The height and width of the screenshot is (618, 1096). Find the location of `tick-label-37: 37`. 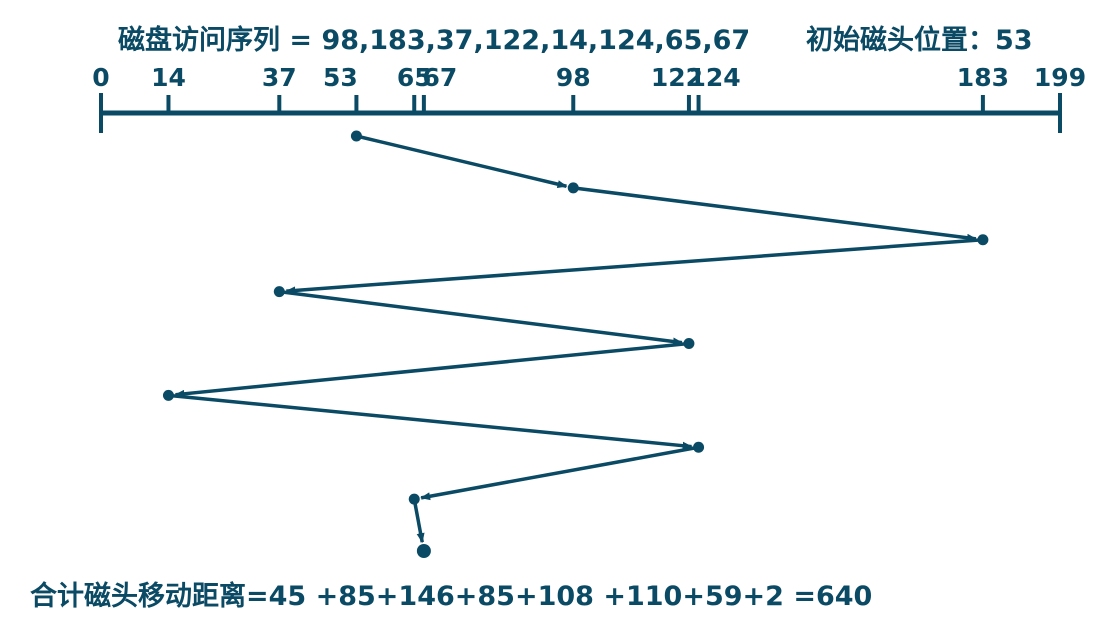

tick-label-37: 37 is located at coordinates (279, 77).